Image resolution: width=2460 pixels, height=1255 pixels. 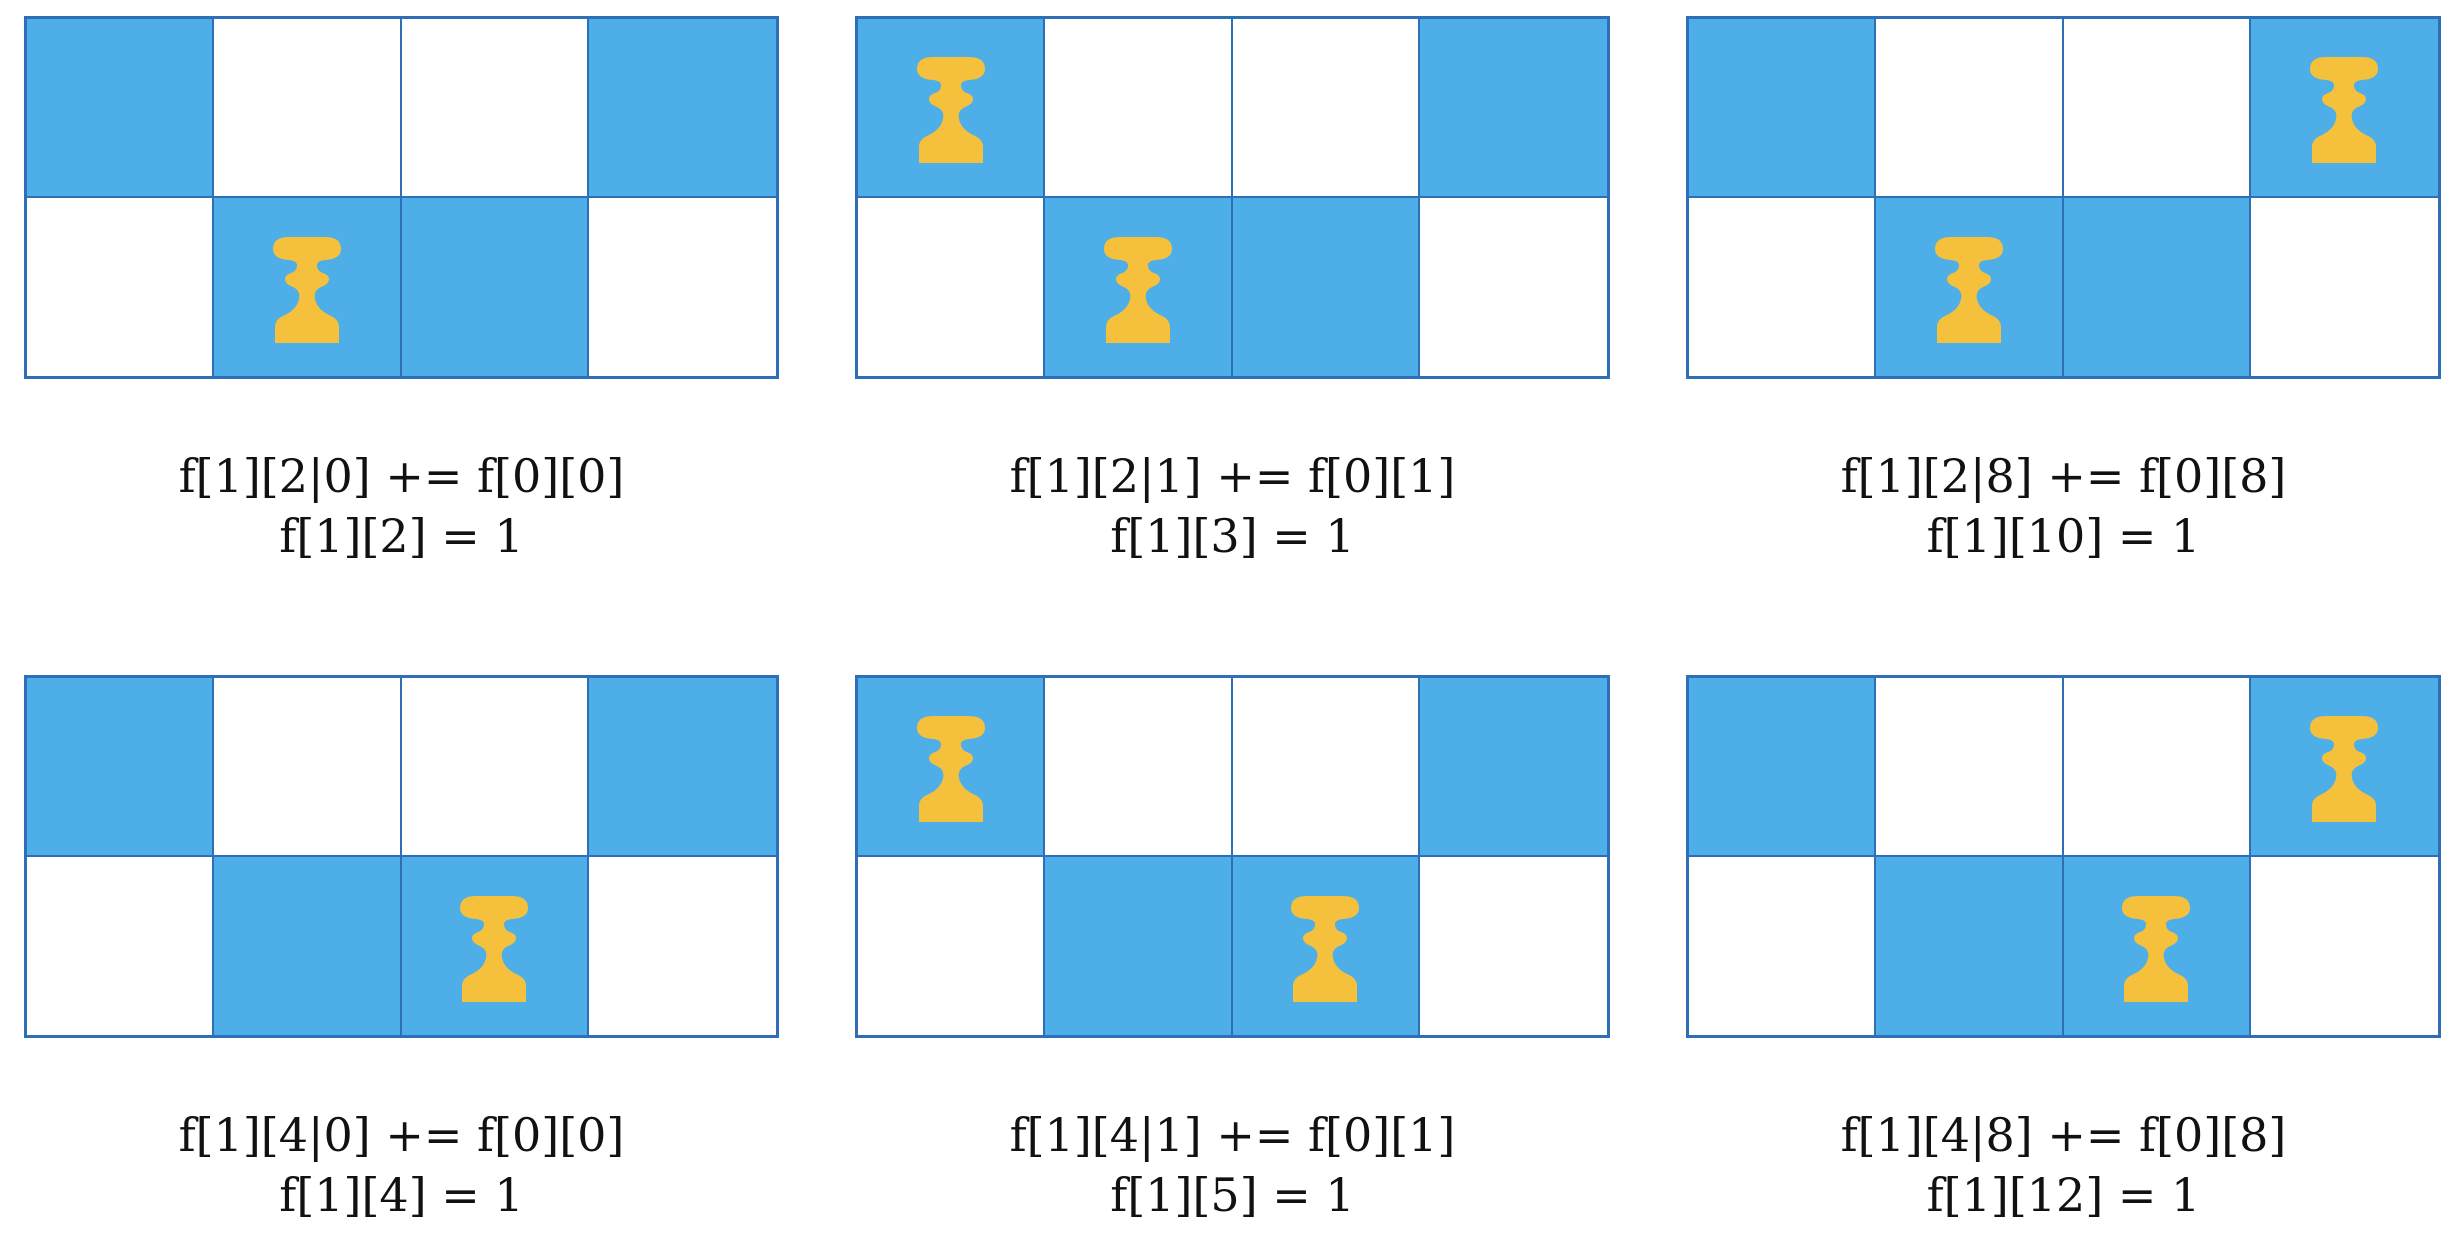 What do you see at coordinates (401, 1165) in the screenshot?
I see `panel-caption: f[1][4|0] += f[0][0] f[1][4] = 1` at bounding box center [401, 1165].